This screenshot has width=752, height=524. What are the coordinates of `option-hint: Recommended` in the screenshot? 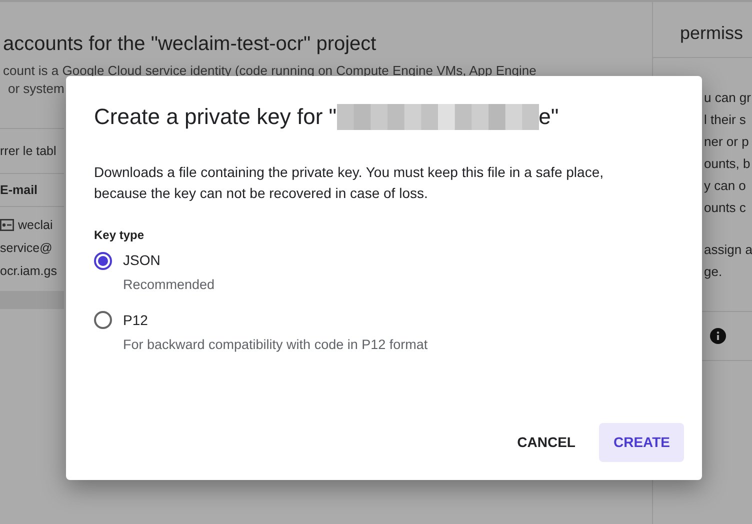 It's located at (169, 285).